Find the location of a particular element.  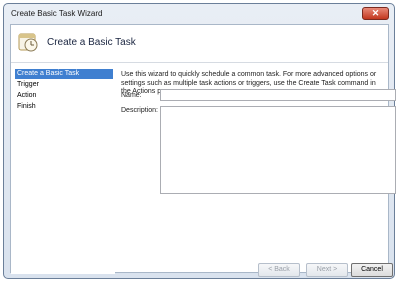

name-label: Name: is located at coordinates (131, 95).